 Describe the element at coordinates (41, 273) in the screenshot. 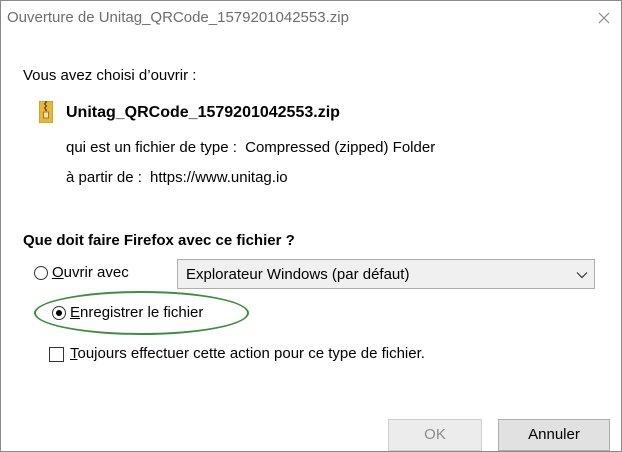

I see `open-with-radio` at that location.